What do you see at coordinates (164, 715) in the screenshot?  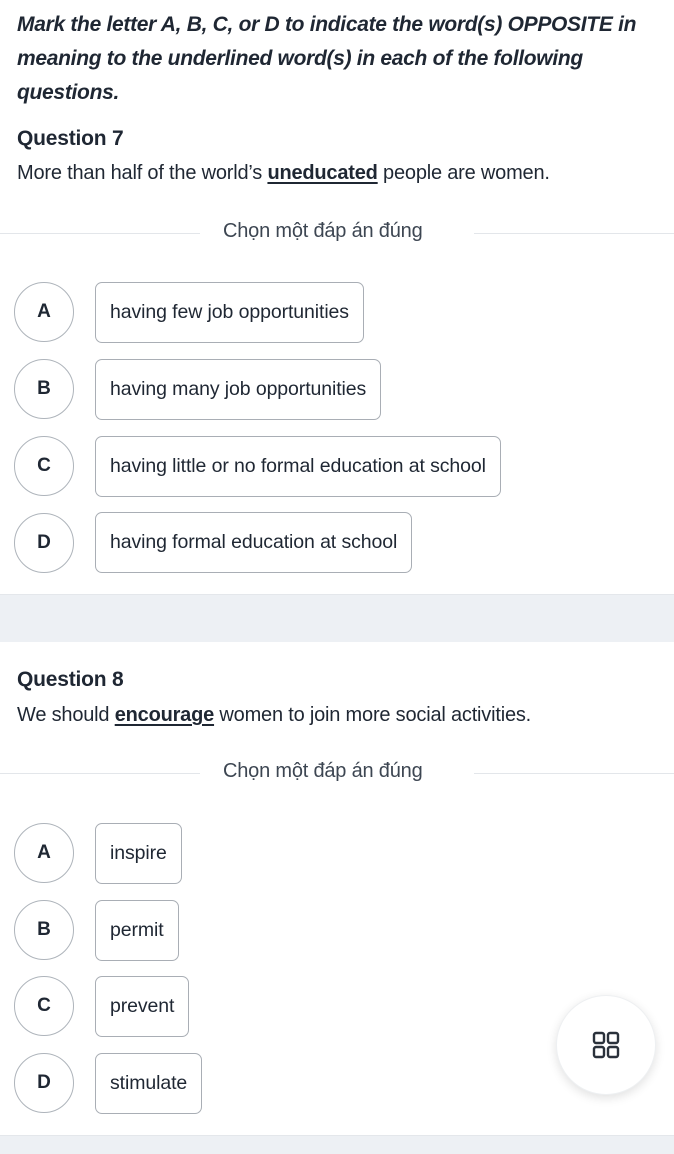 I see `underlined-word: encourage` at bounding box center [164, 715].